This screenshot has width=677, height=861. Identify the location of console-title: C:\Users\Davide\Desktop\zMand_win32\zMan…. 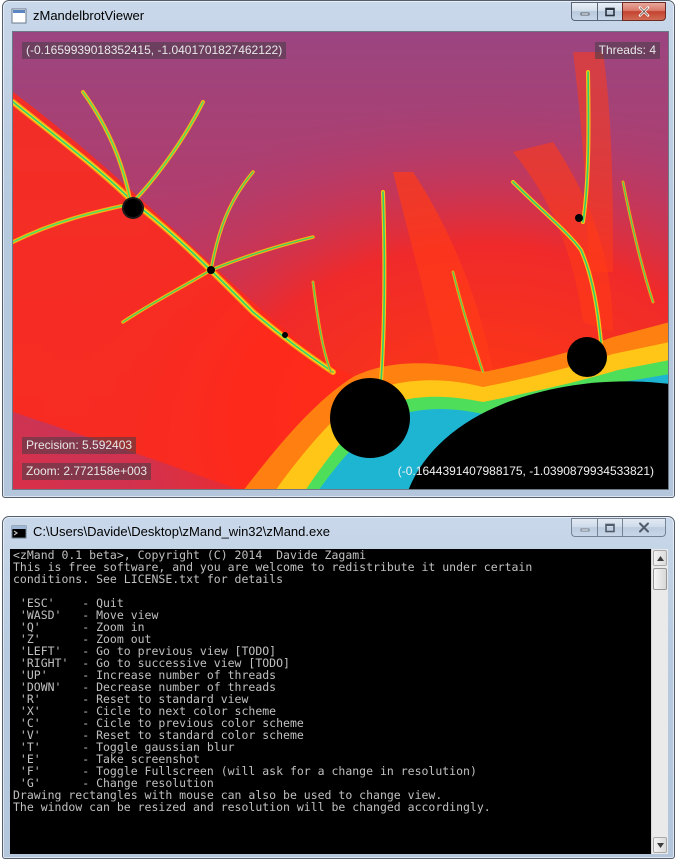
(181, 531).